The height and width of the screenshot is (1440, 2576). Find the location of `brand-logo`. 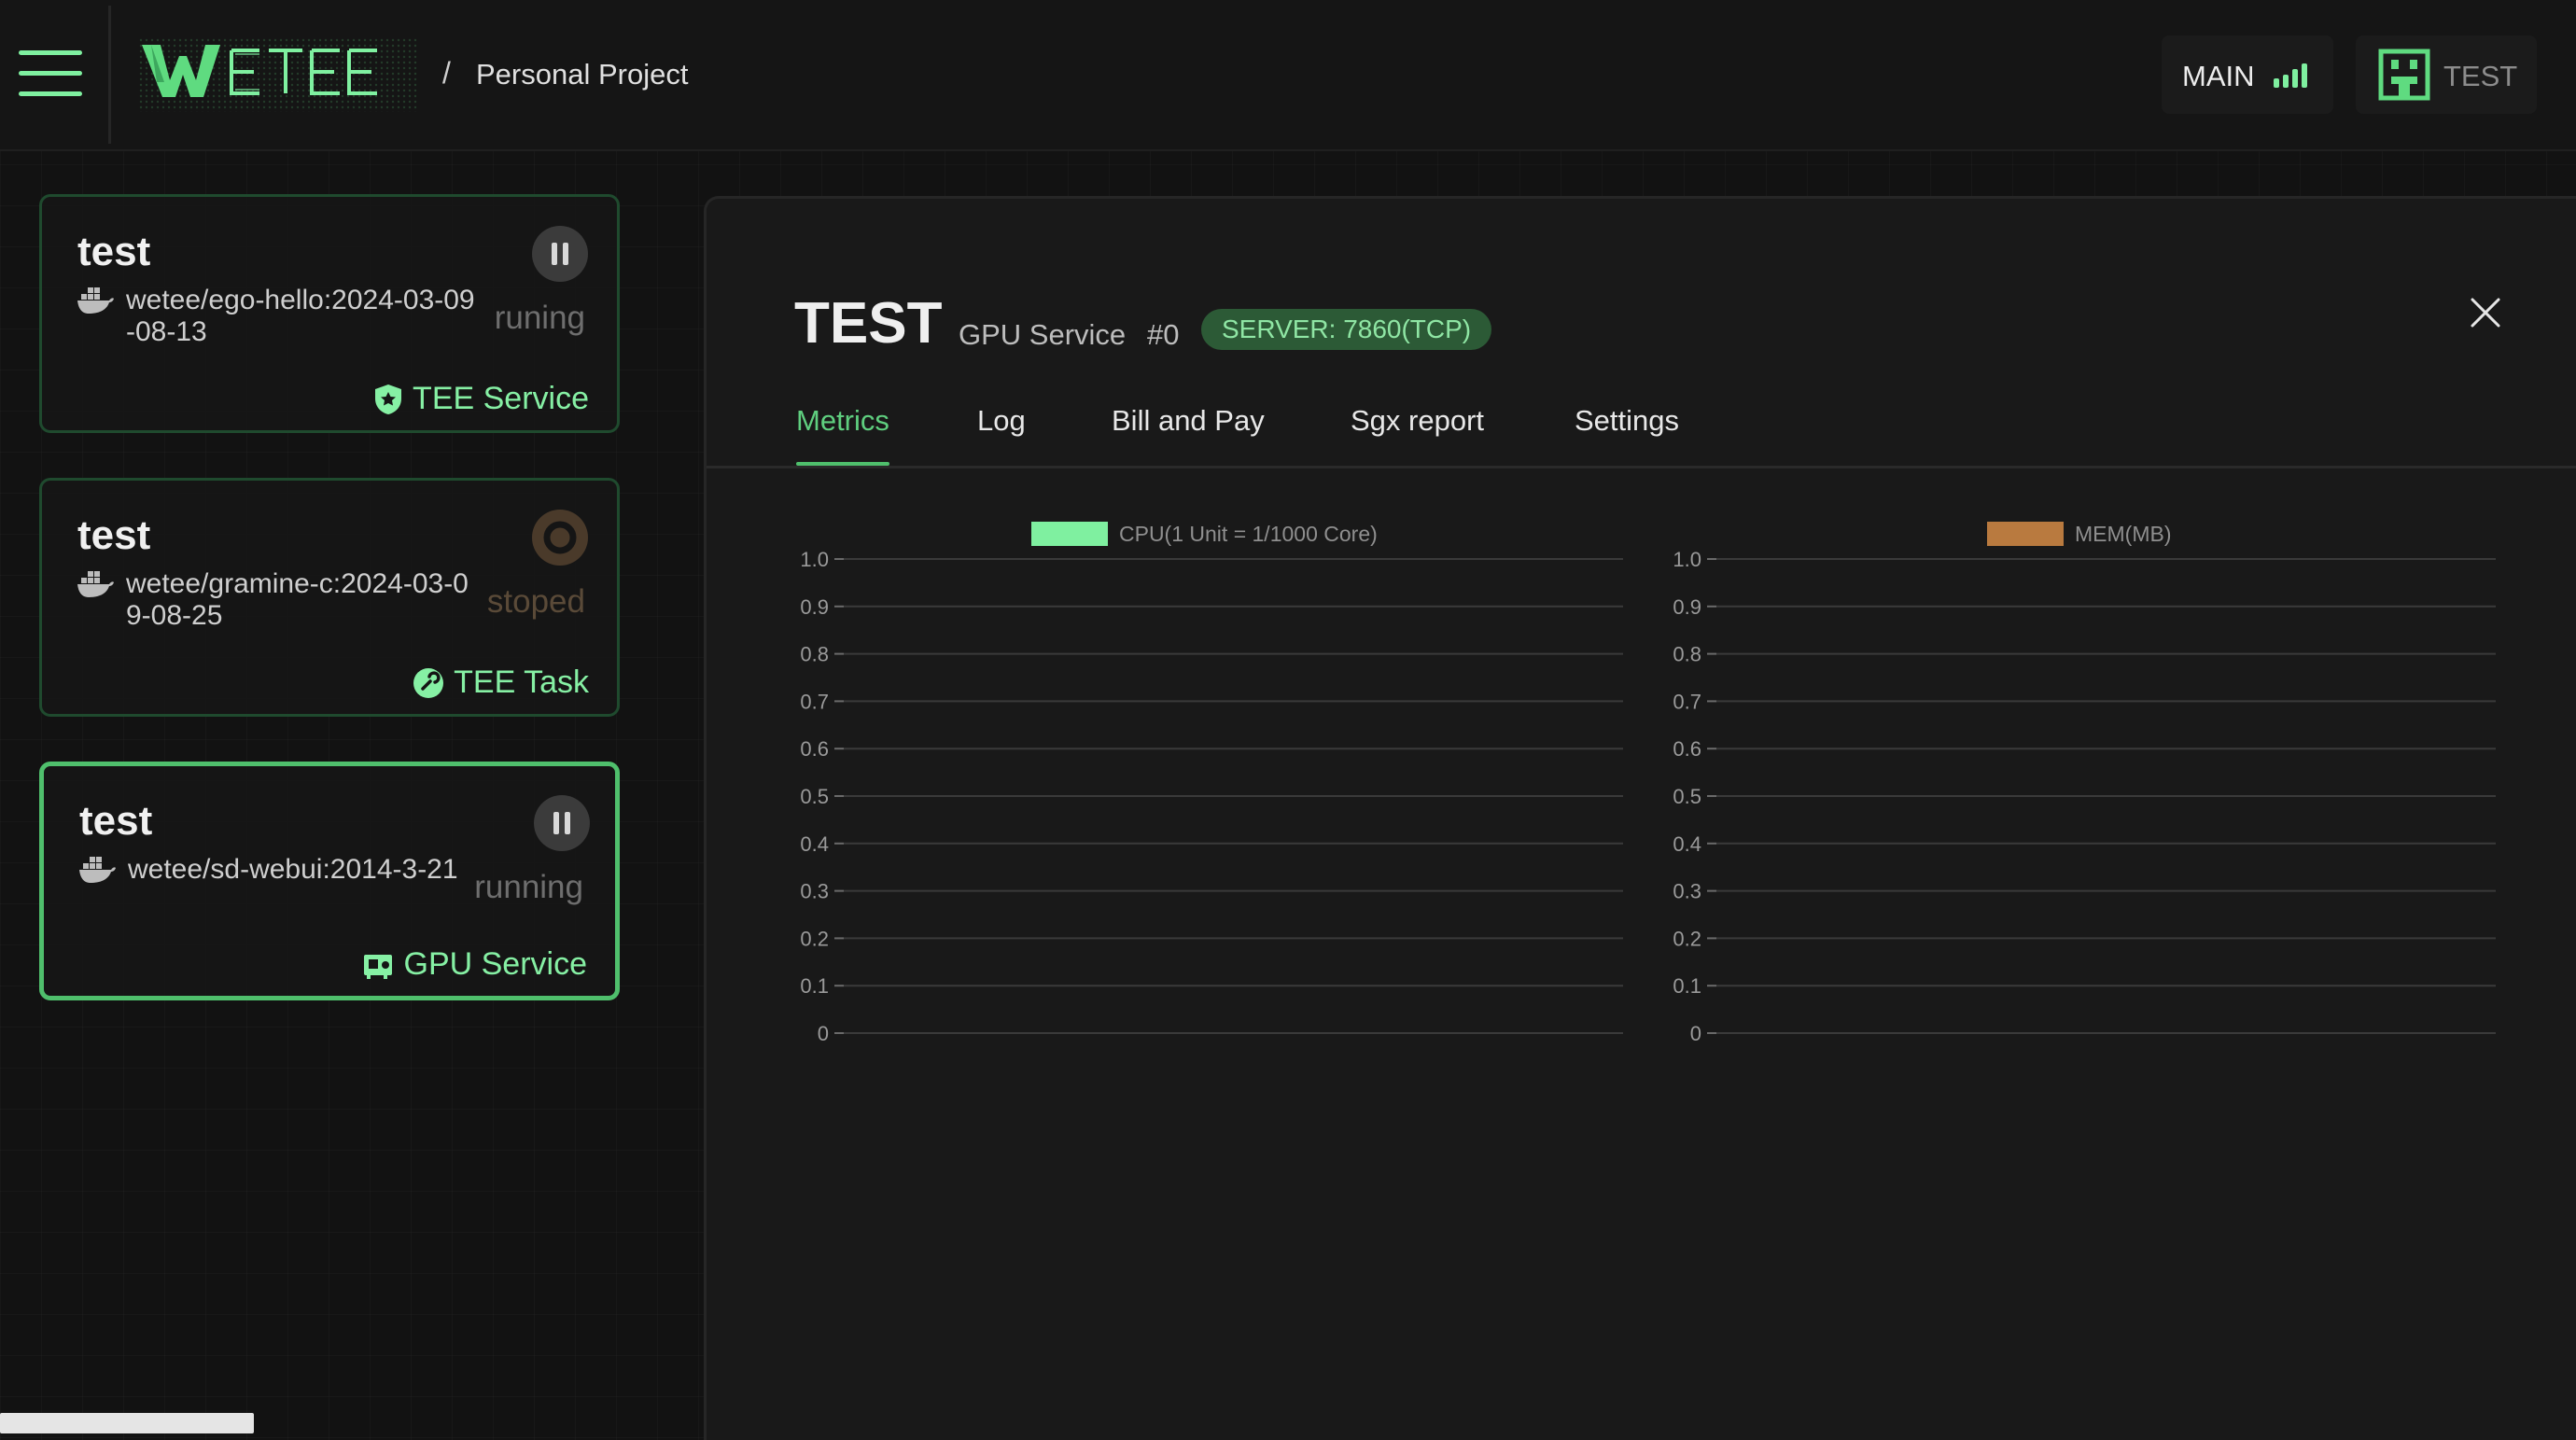

brand-logo is located at coordinates (278, 74).